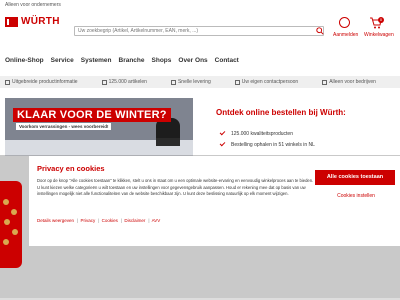 This screenshot has height=300, width=400. Describe the element at coordinates (320, 31) in the screenshot. I see `search-icon` at that location.